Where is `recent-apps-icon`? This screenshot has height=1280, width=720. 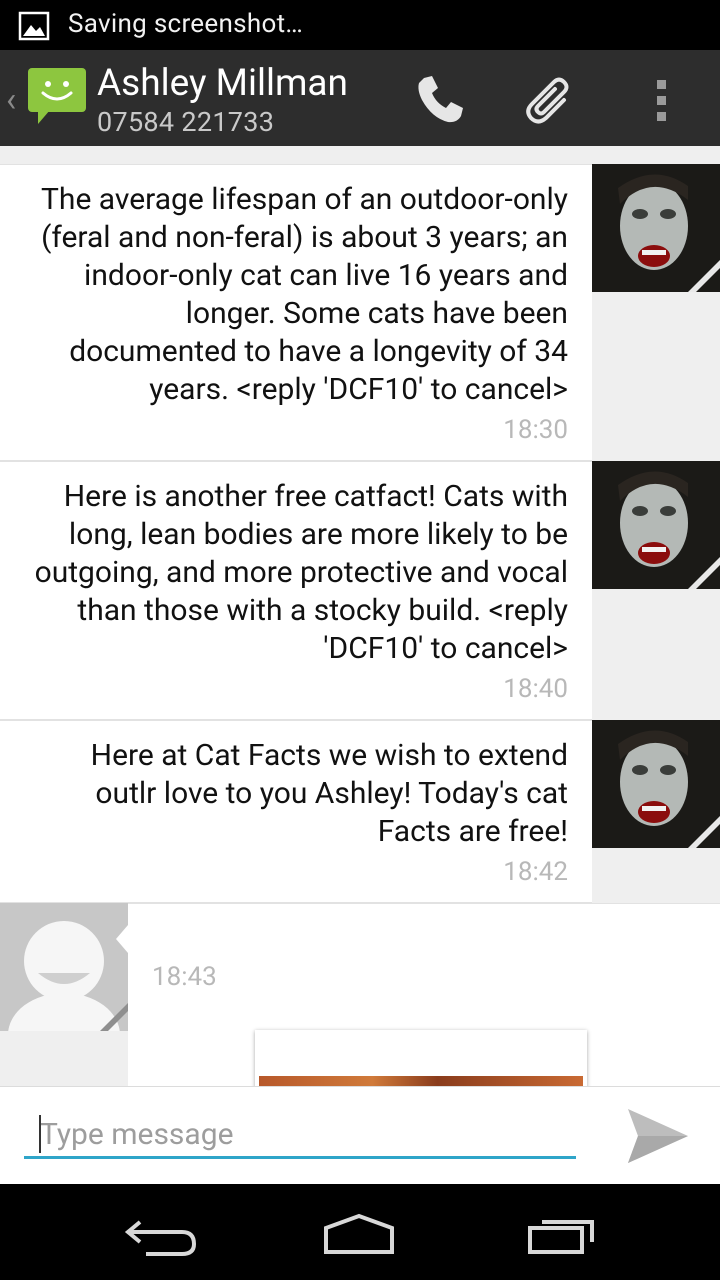
recent-apps-icon is located at coordinates (561, 1234).